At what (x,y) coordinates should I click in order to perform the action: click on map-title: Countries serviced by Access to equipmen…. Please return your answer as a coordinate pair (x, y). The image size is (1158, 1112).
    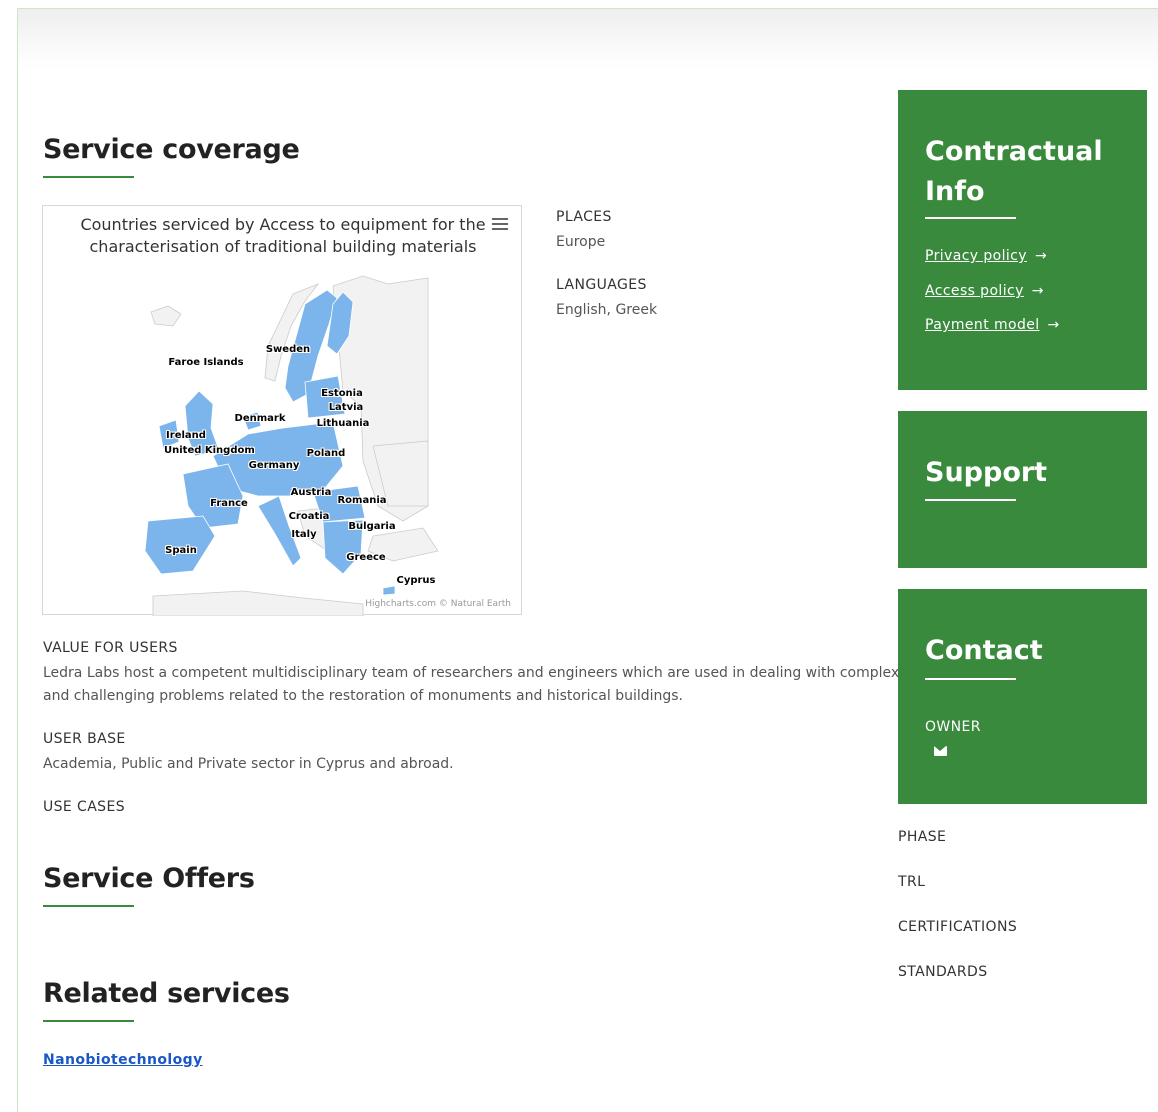
    Looking at the image, I should click on (283, 235).